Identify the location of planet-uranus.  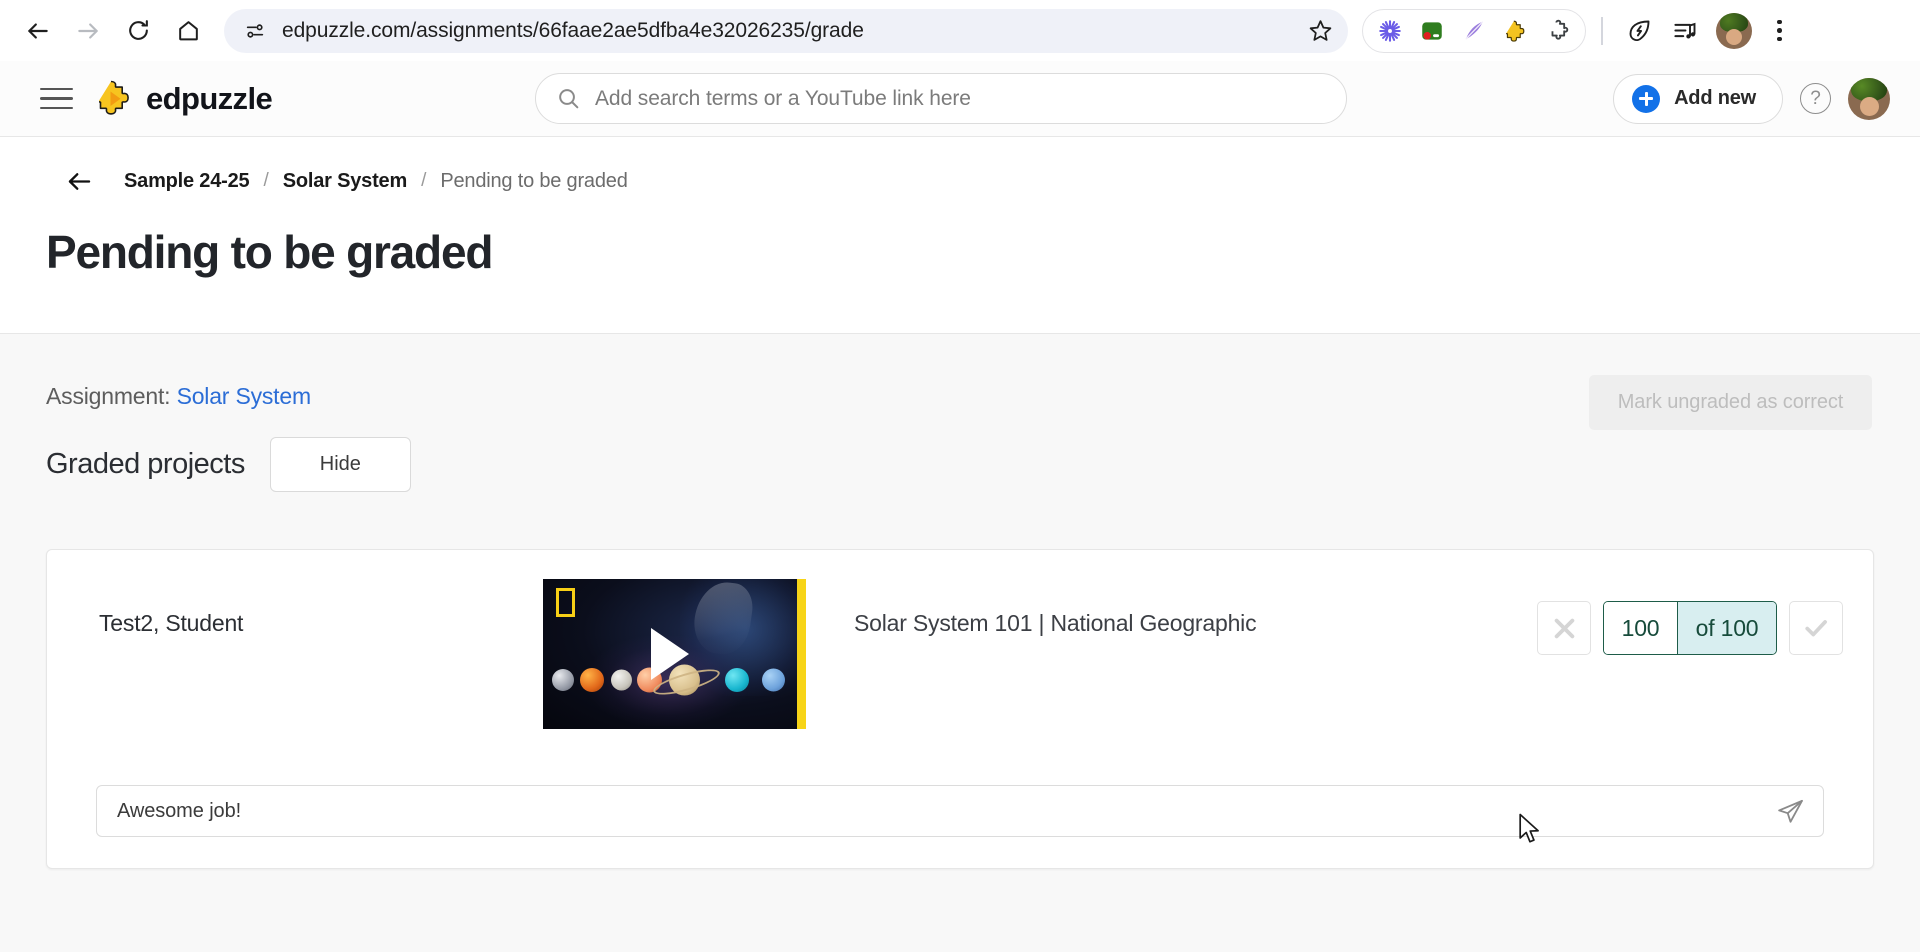
(737, 680).